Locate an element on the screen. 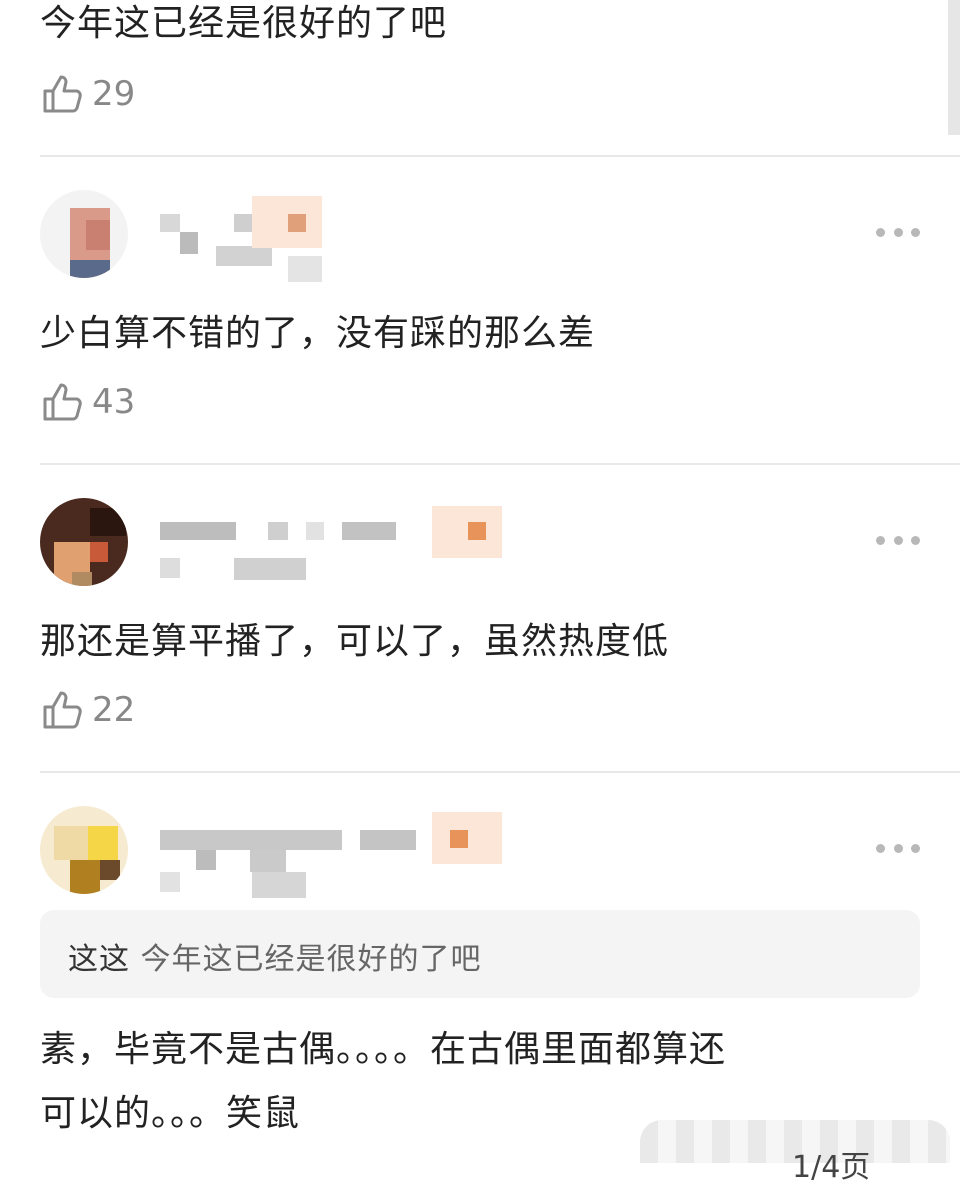  quote-content: 今年这已经是很好的了吧 is located at coordinates (311, 959).